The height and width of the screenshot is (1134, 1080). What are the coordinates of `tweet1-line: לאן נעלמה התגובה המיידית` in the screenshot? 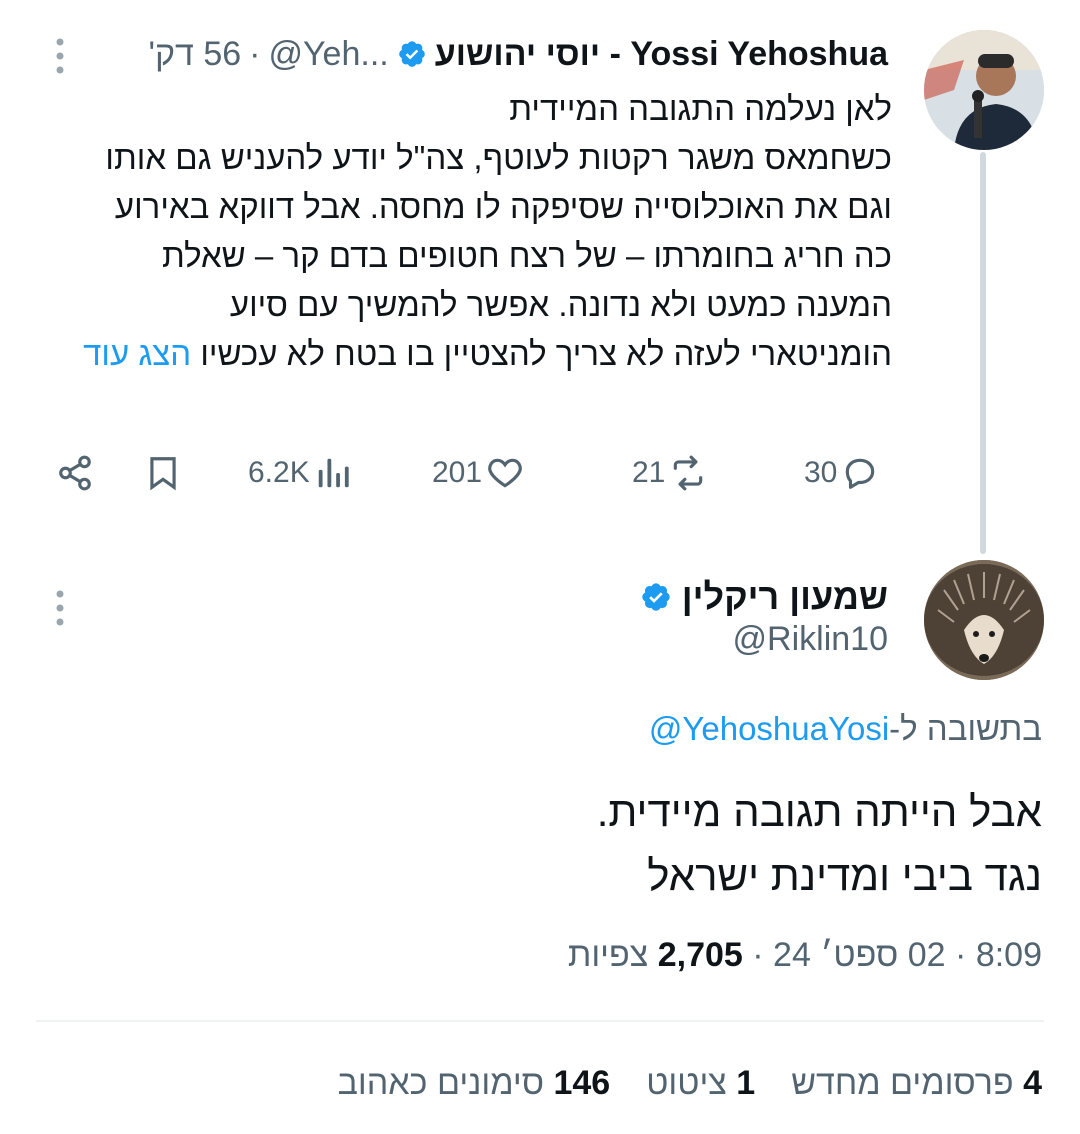 It's located at (700, 108).